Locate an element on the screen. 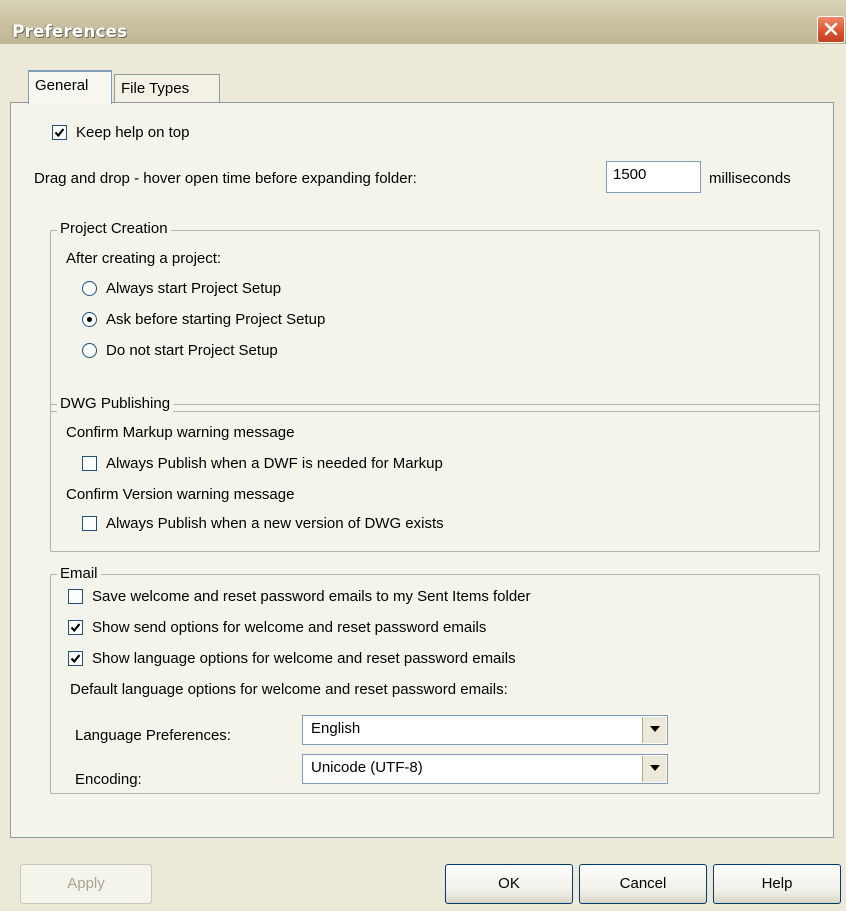  title-bar: Preferences is located at coordinates (423, 22).